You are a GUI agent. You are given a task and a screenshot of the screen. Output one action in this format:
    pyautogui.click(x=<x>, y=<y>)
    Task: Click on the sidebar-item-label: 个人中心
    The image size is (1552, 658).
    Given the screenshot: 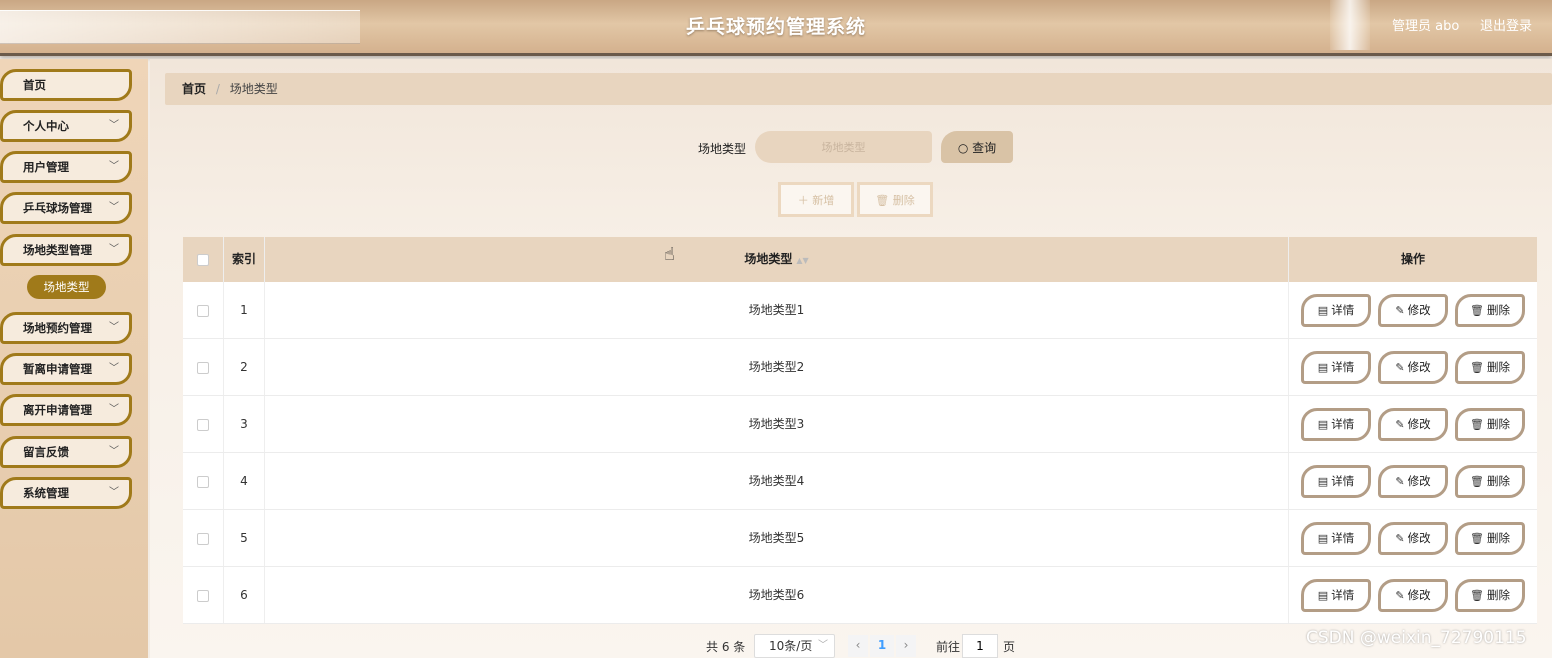 What is the action you would take?
    pyautogui.click(x=46, y=126)
    